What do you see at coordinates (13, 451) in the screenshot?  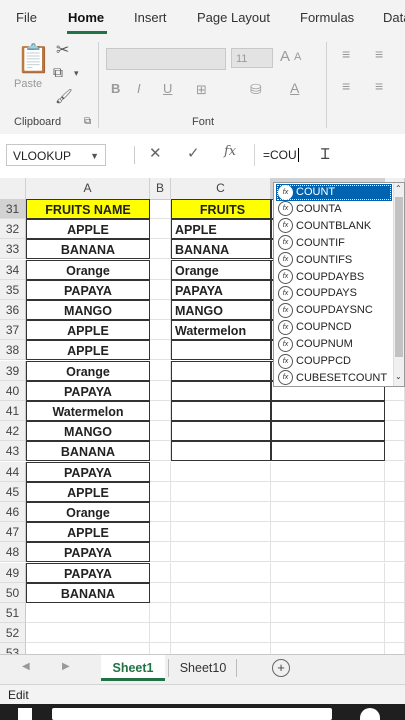 I see `row-header: 43` at bounding box center [13, 451].